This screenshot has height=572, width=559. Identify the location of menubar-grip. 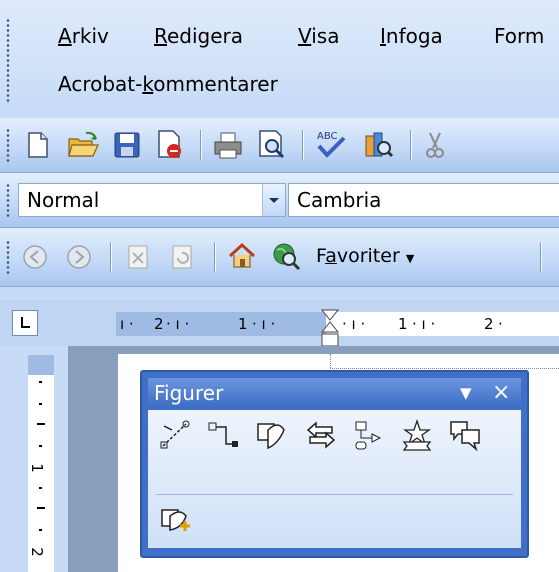
(8, 60).